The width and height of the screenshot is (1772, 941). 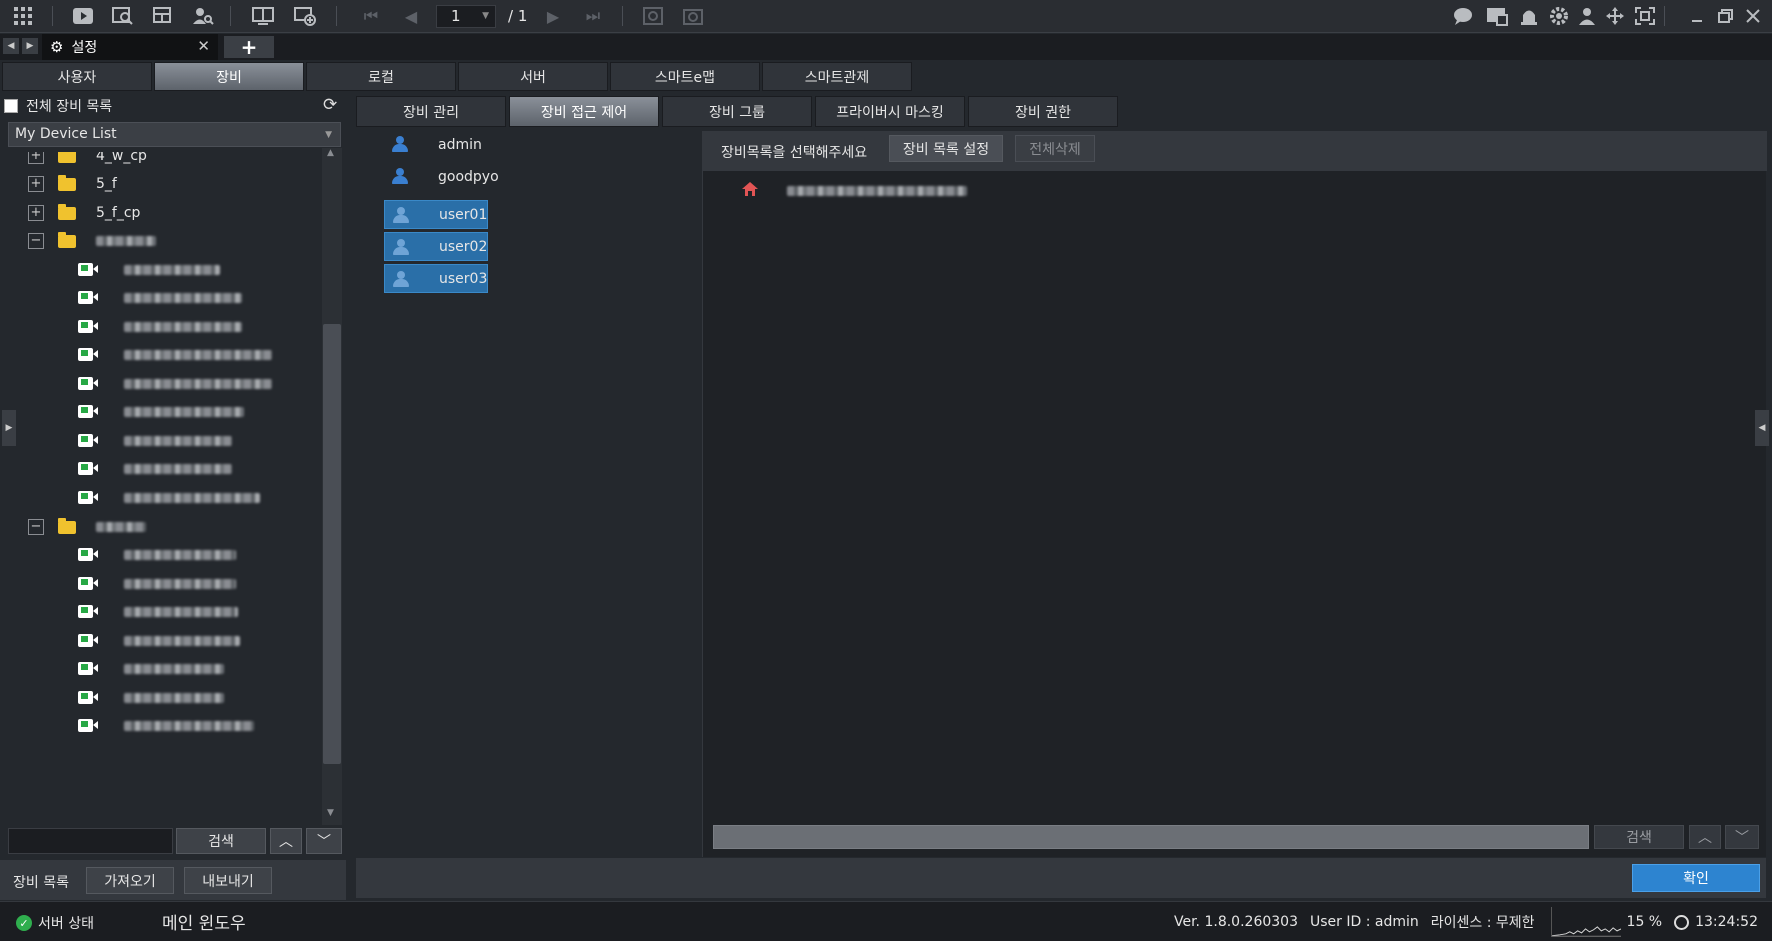 What do you see at coordinates (228, 880) in the screenshot?
I see `export-button: 내보내기` at bounding box center [228, 880].